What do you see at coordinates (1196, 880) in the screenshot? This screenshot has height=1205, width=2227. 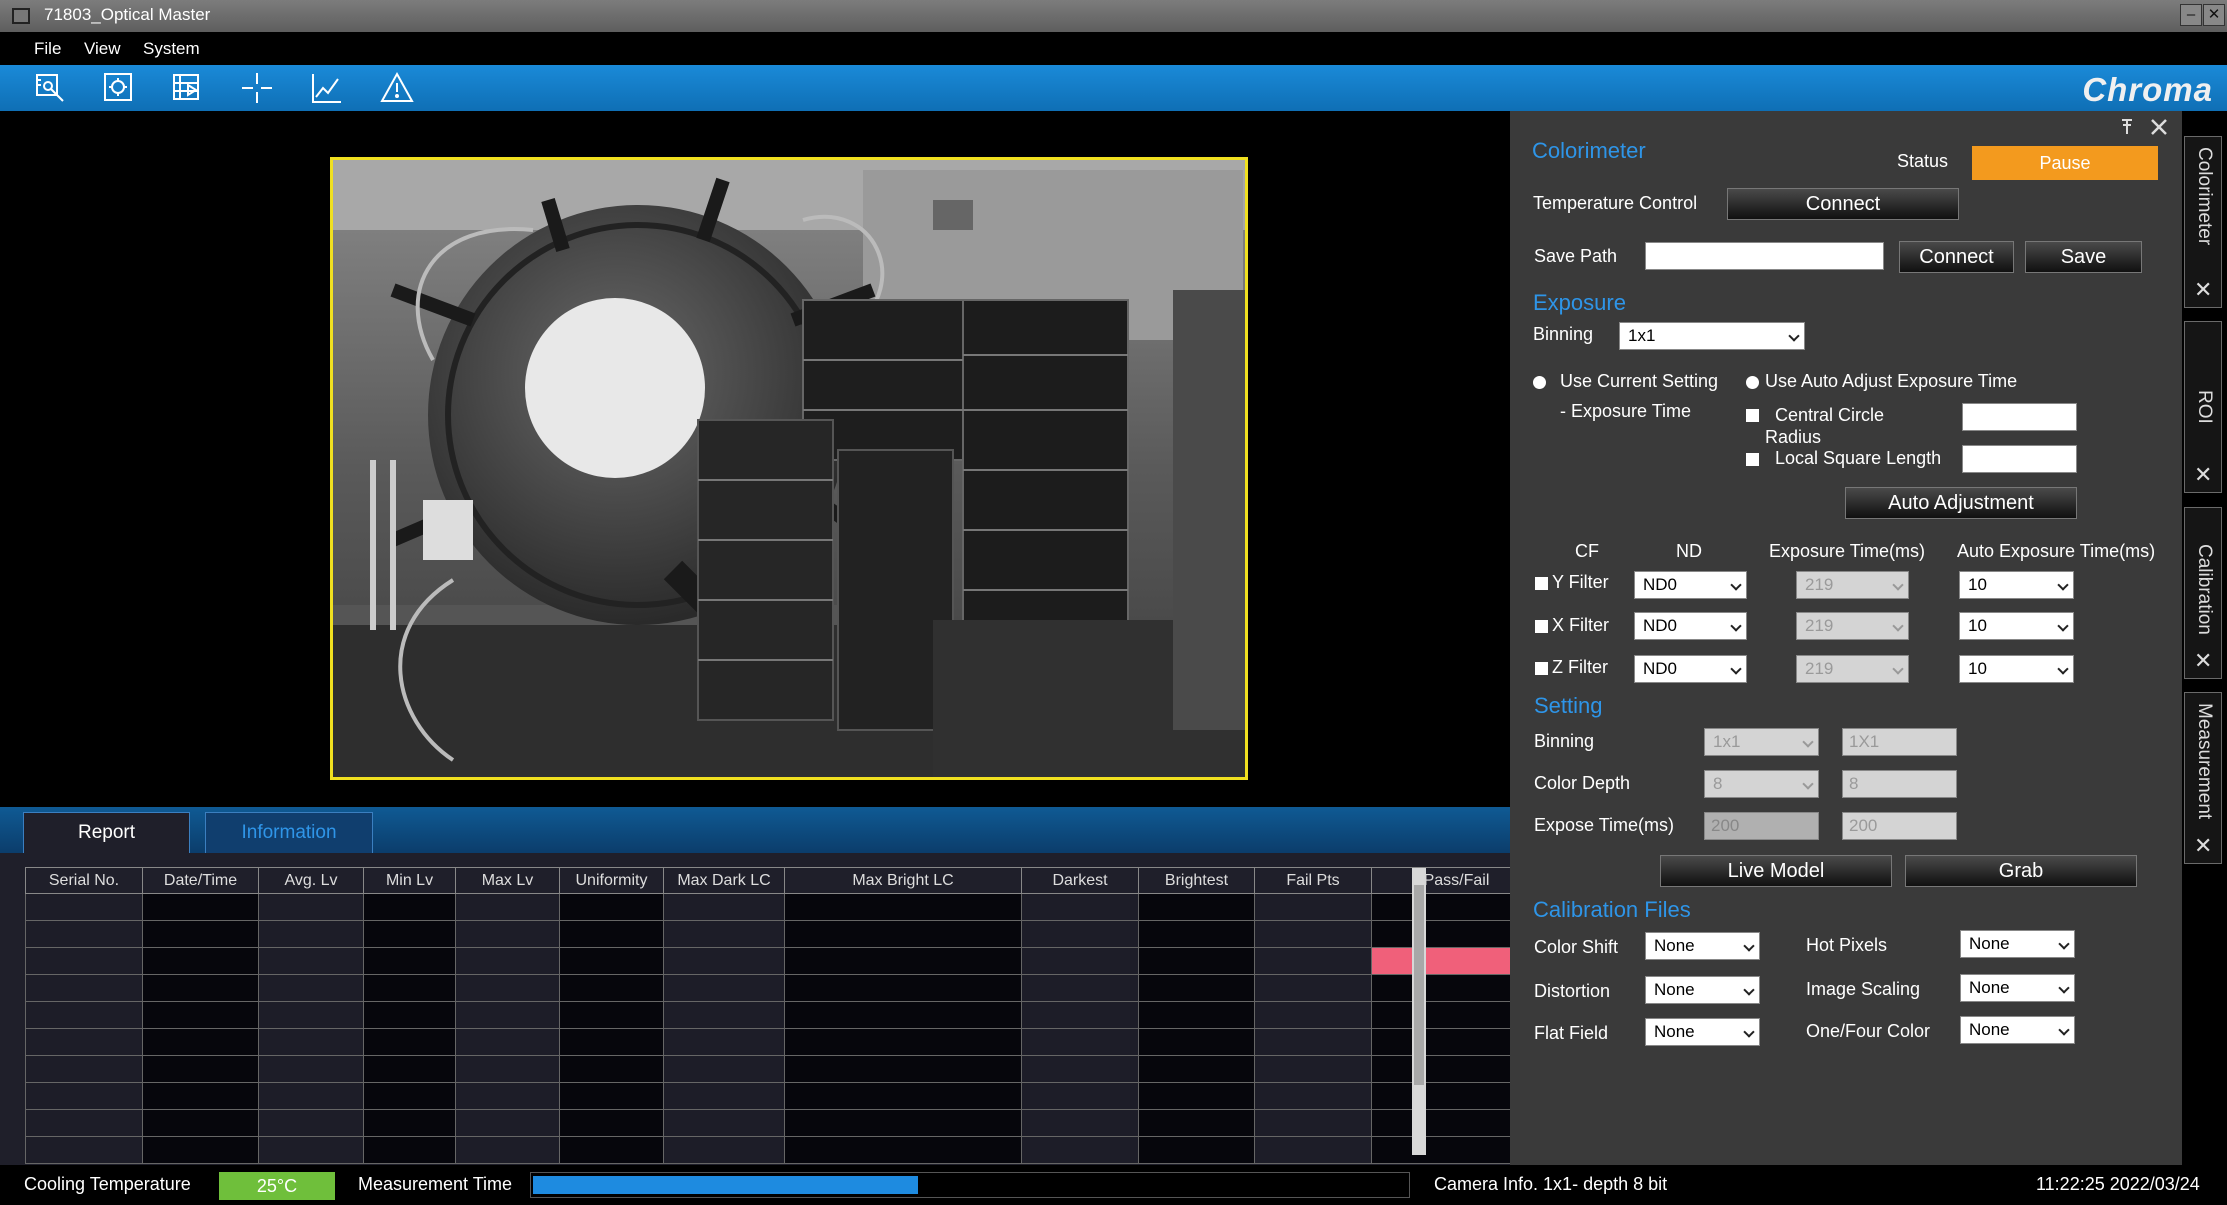 I see `column-header: Brightest` at bounding box center [1196, 880].